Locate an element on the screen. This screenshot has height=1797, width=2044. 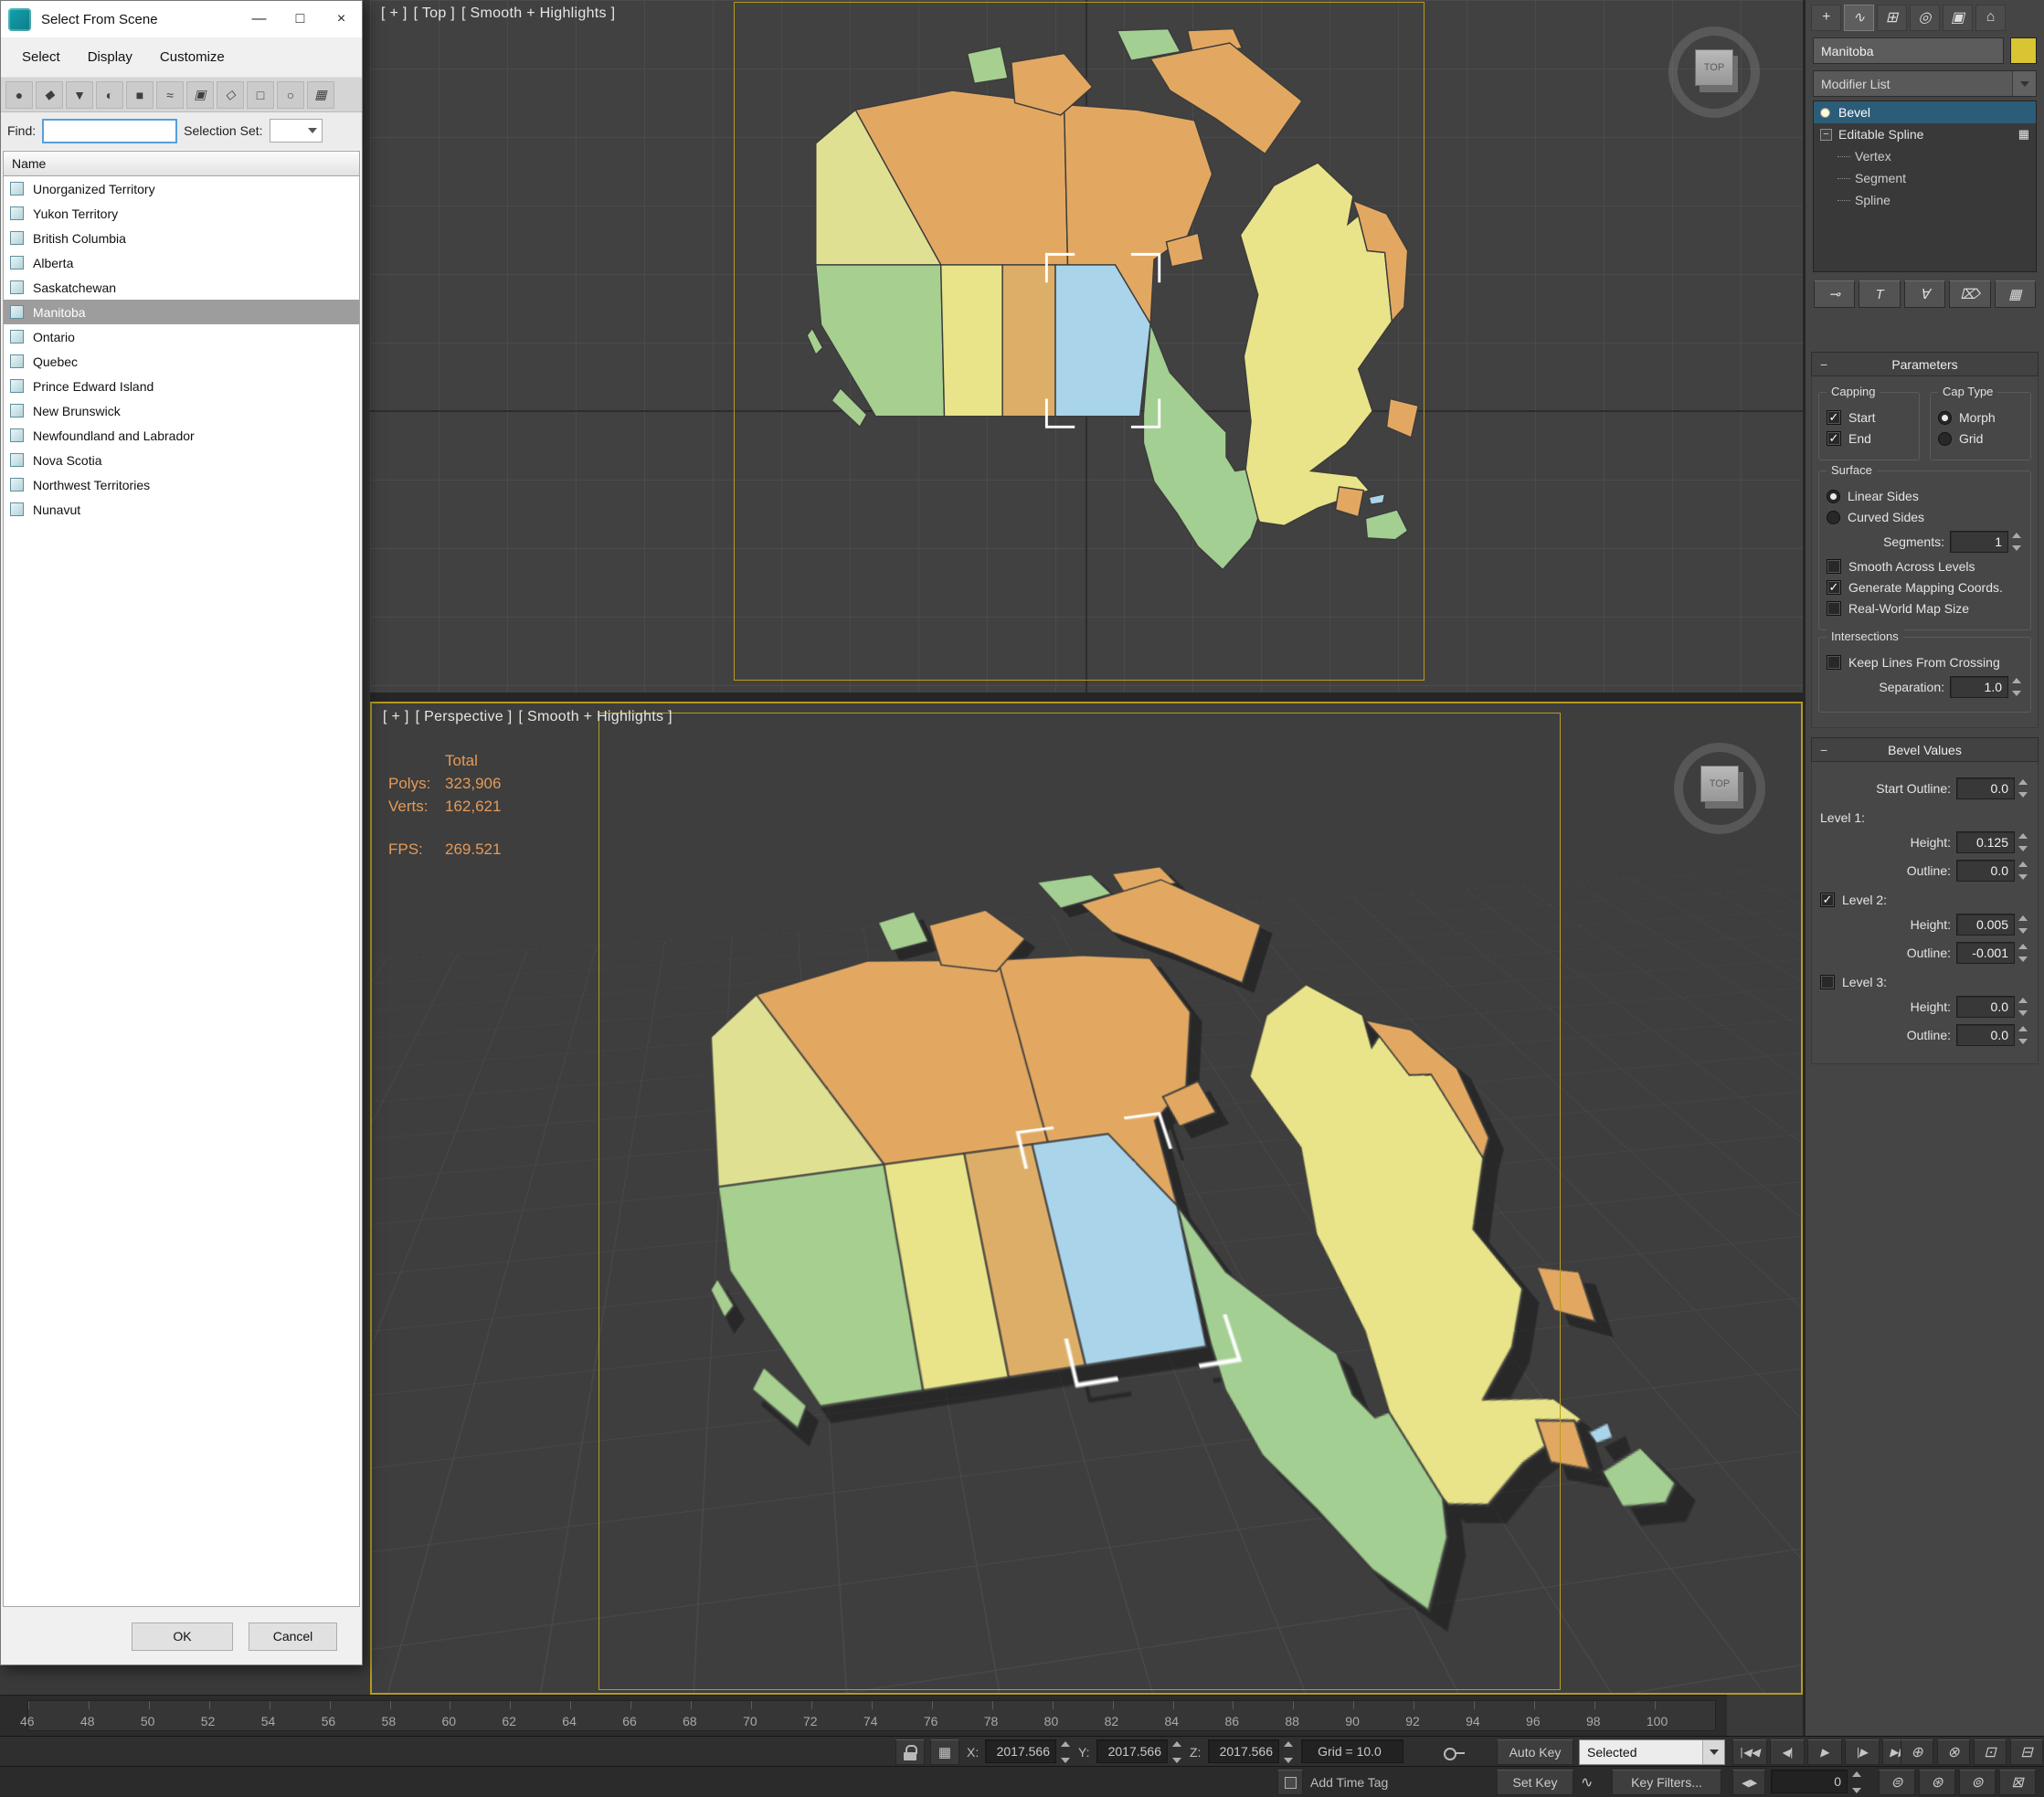
separation-field: 1.0 is located at coordinates (1979, 687).